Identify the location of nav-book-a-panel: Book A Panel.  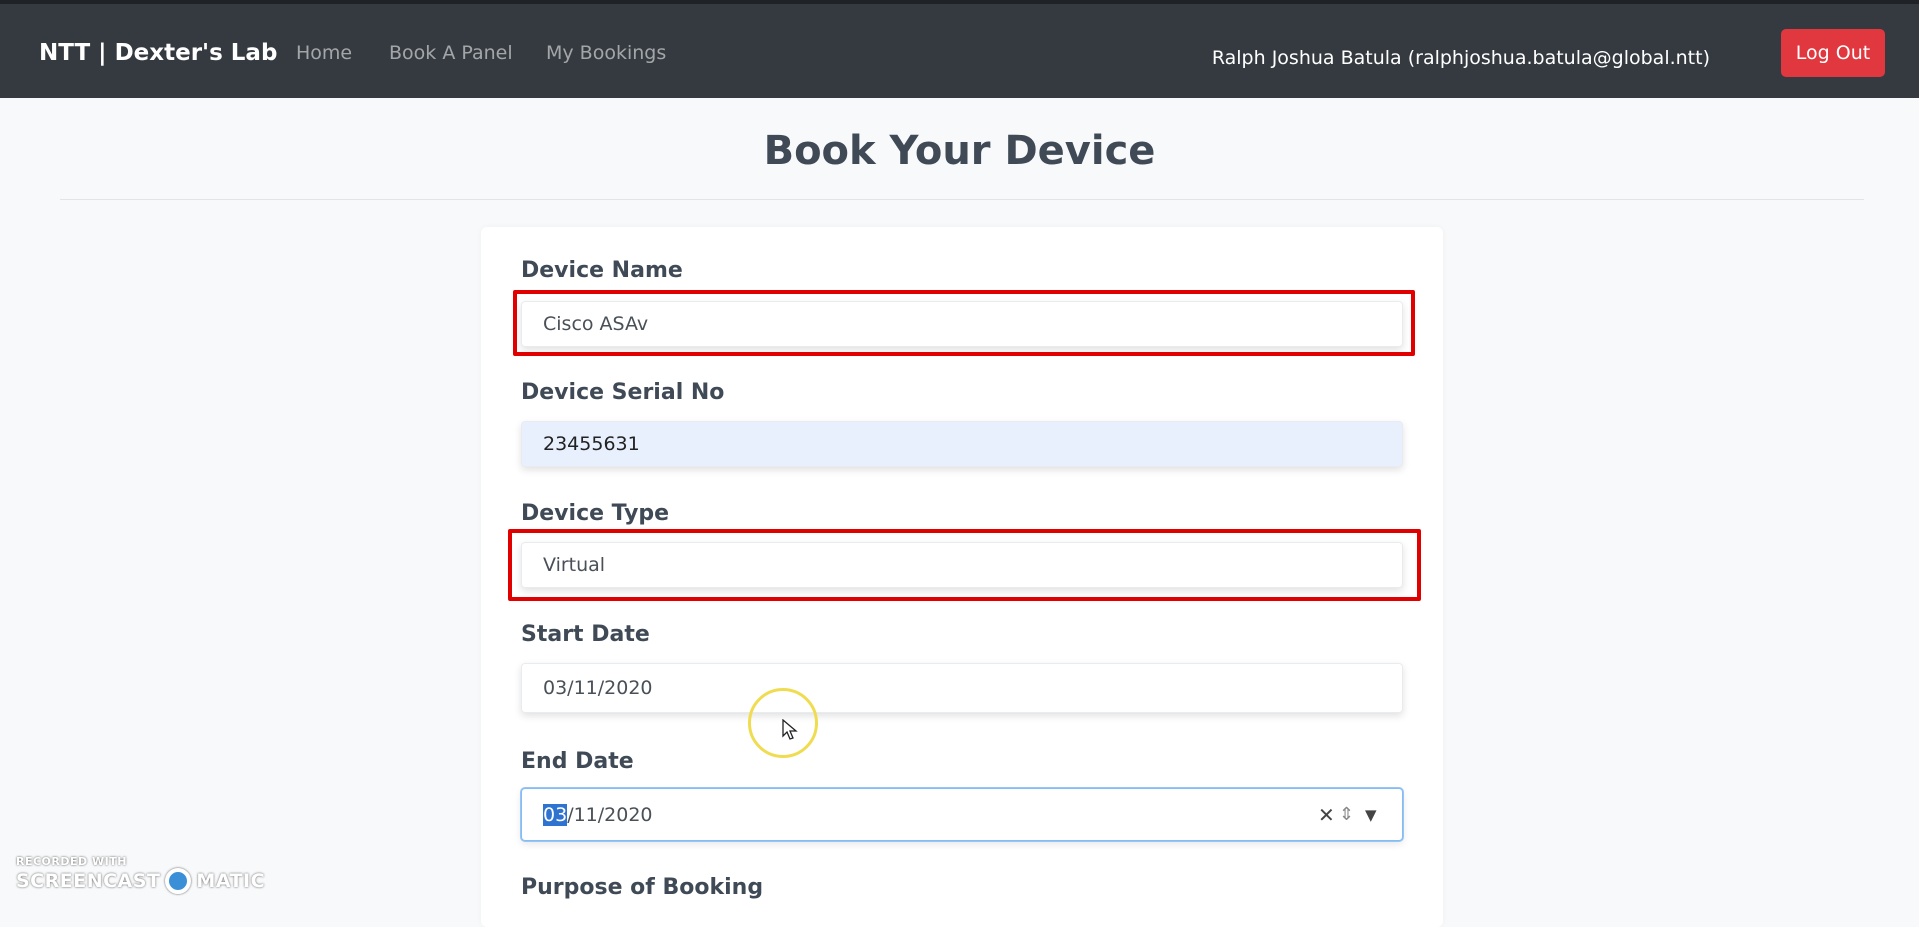
(451, 53).